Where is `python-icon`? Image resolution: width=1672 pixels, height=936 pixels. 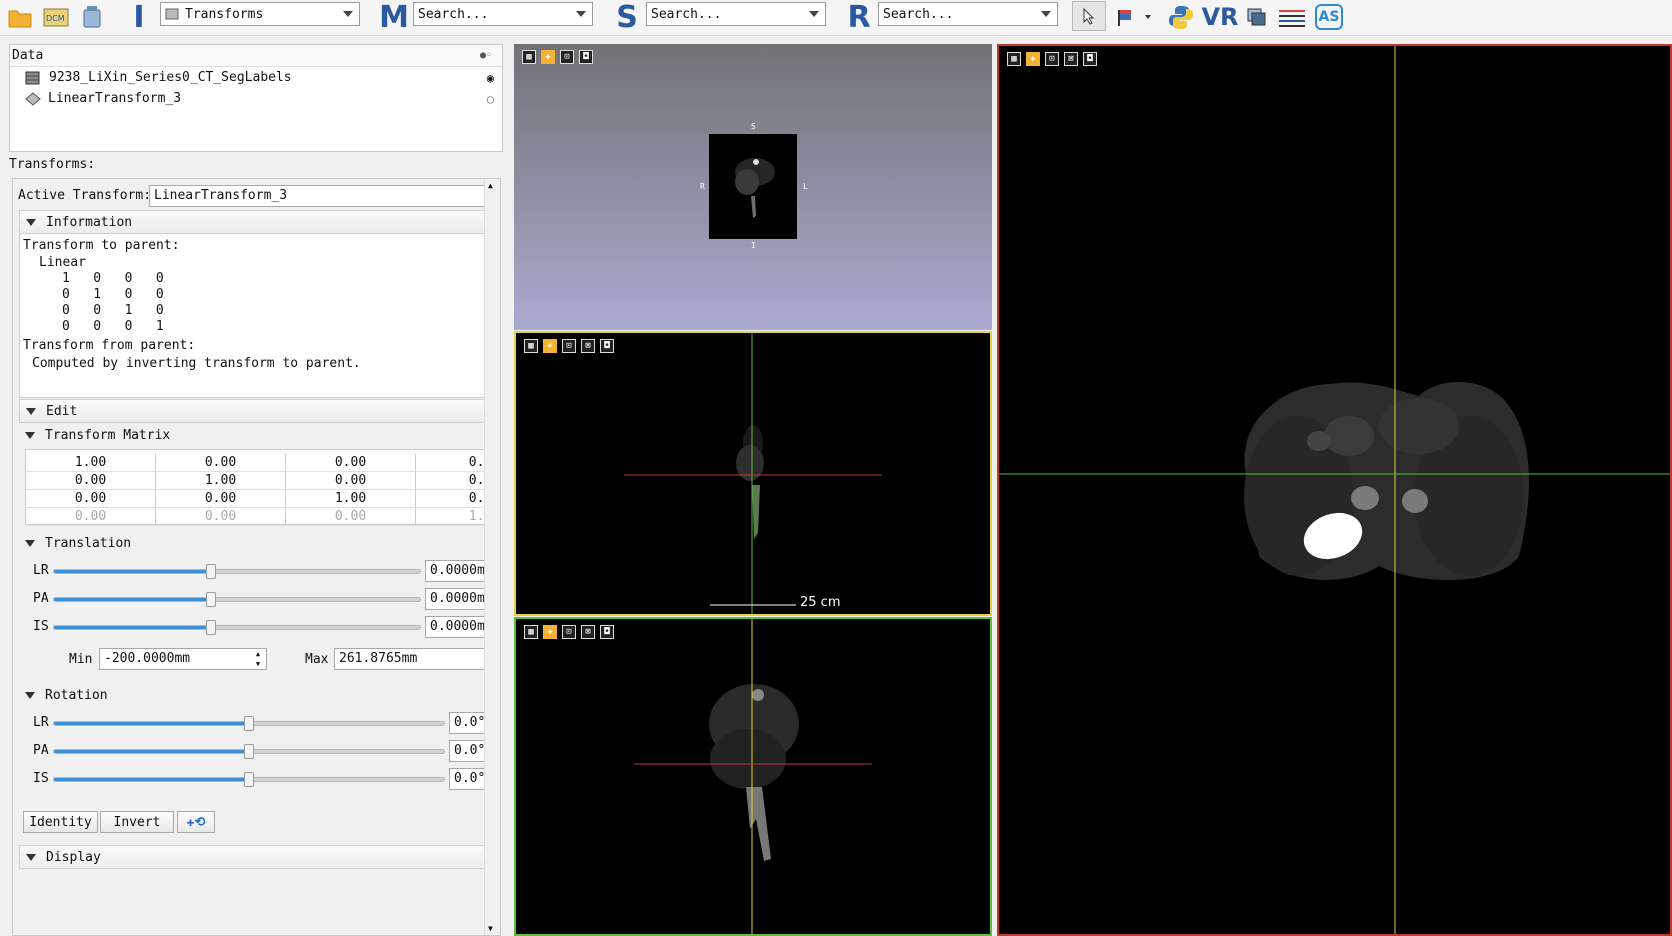 python-icon is located at coordinates (1181, 17).